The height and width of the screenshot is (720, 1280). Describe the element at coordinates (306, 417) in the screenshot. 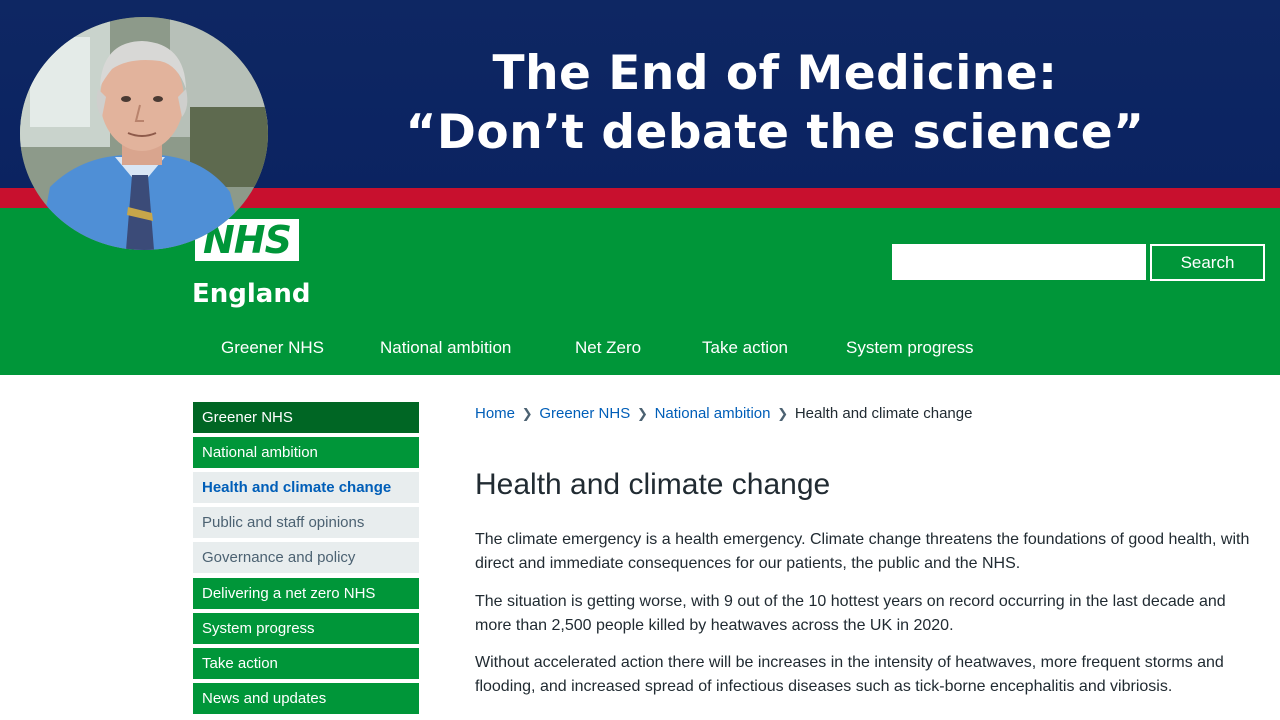

I see `side-nav-greener-nhs: Greener NHS` at that location.